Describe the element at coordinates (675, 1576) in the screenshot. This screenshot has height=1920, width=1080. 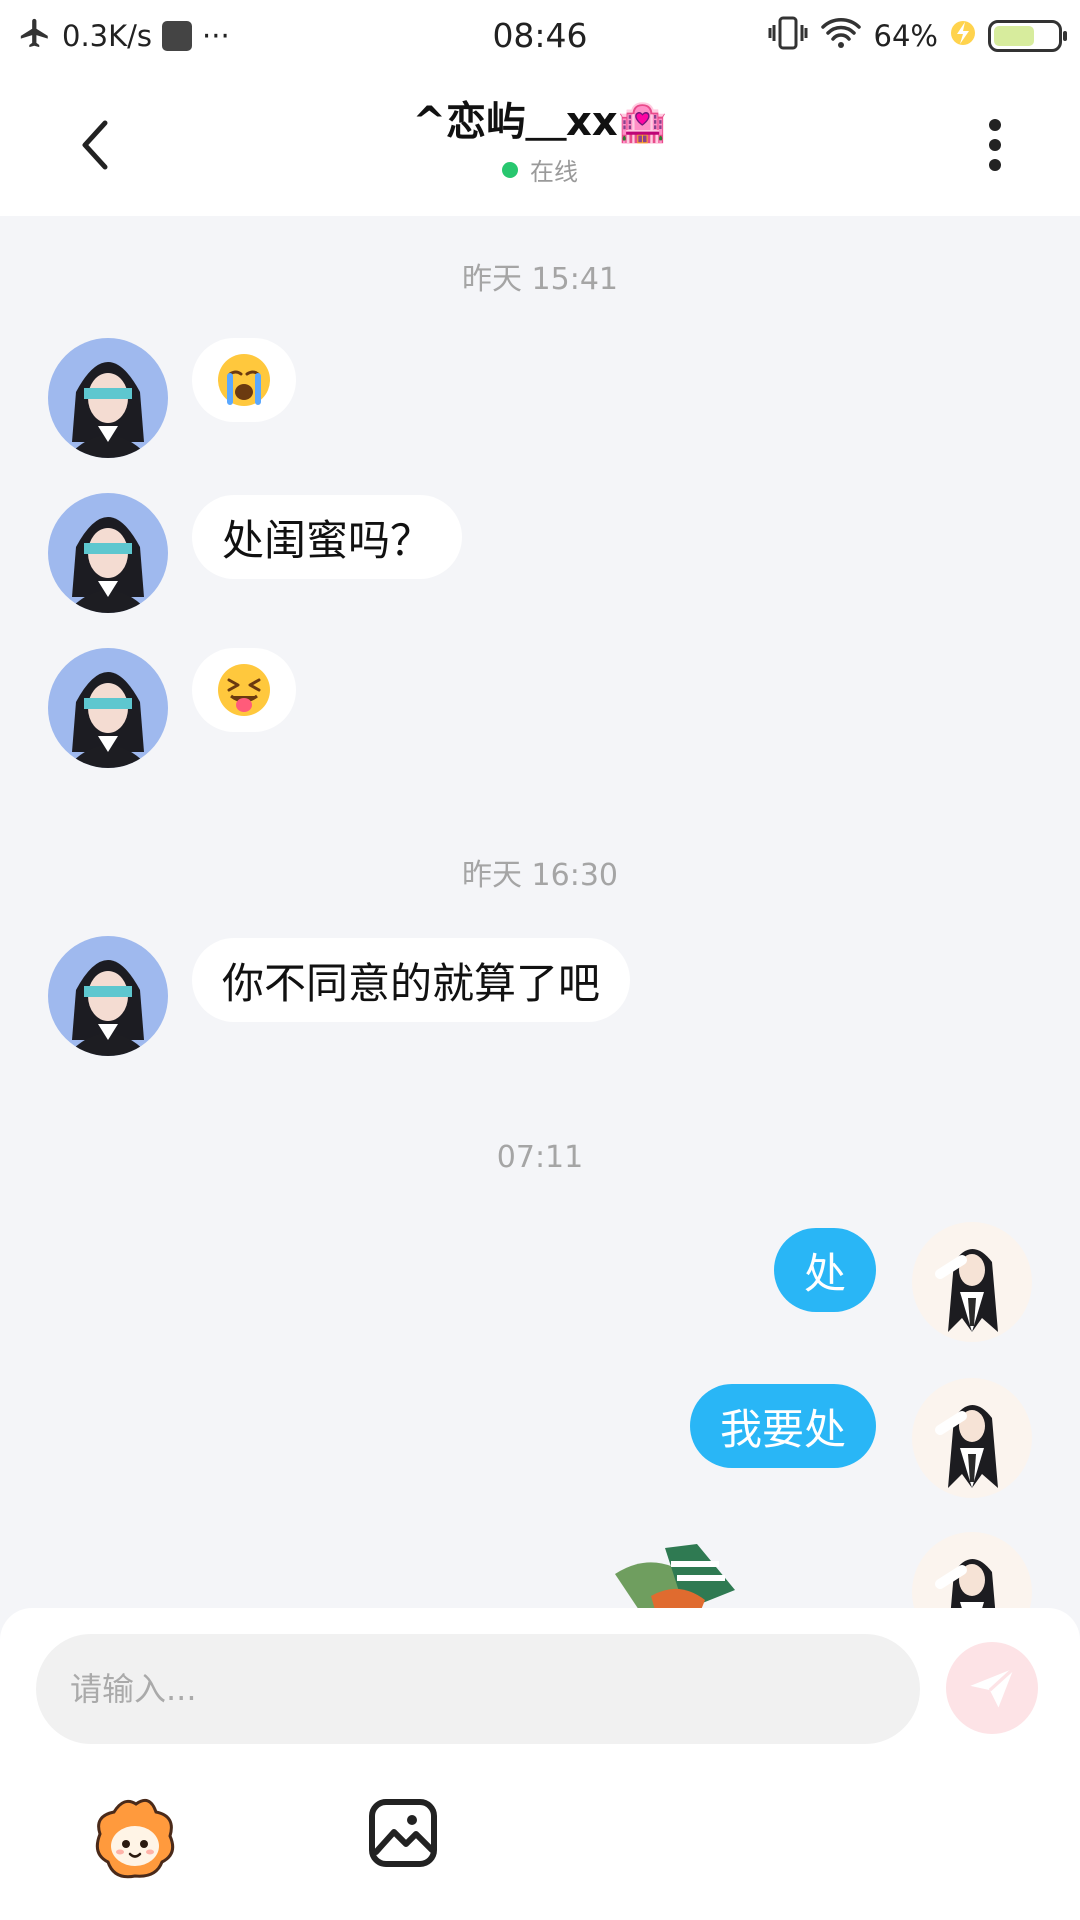
I see `sticker-image` at that location.